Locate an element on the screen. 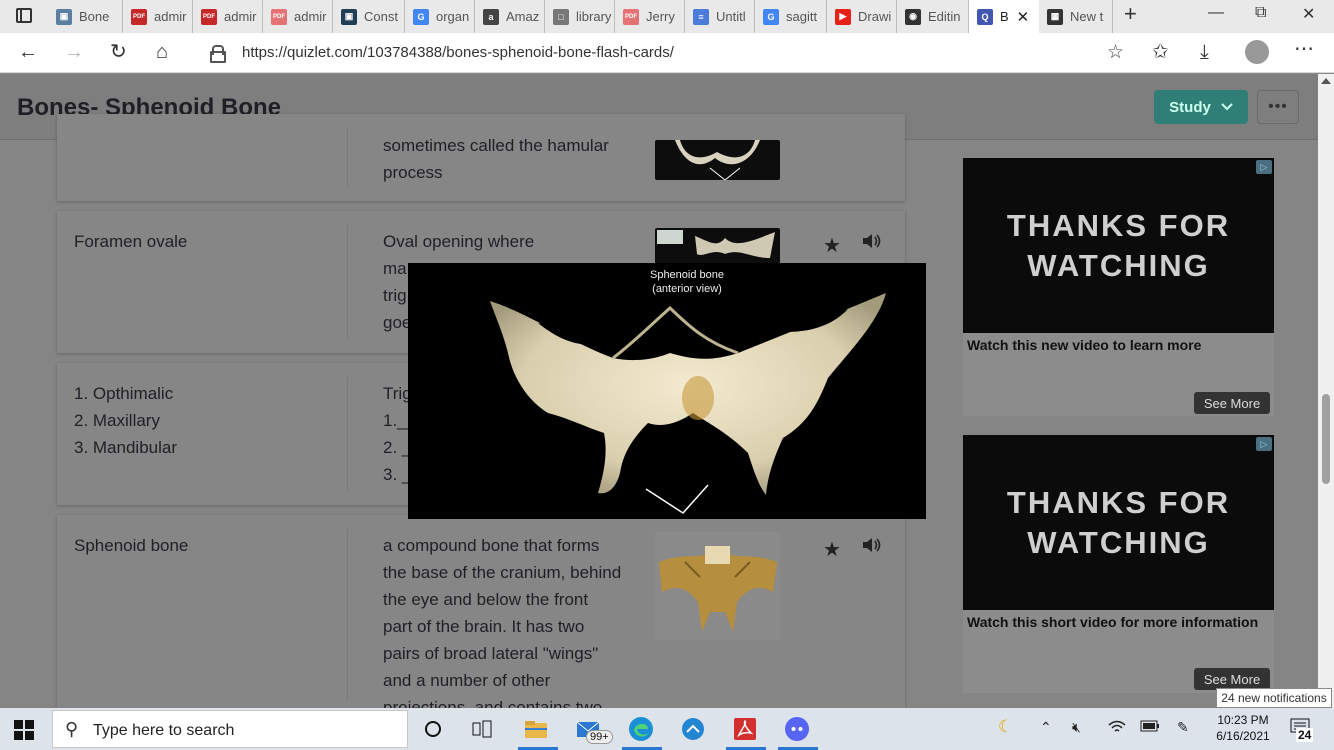 This screenshot has height=750, width=1334. browser-tab: ▣ Bone is located at coordinates (85, 16).